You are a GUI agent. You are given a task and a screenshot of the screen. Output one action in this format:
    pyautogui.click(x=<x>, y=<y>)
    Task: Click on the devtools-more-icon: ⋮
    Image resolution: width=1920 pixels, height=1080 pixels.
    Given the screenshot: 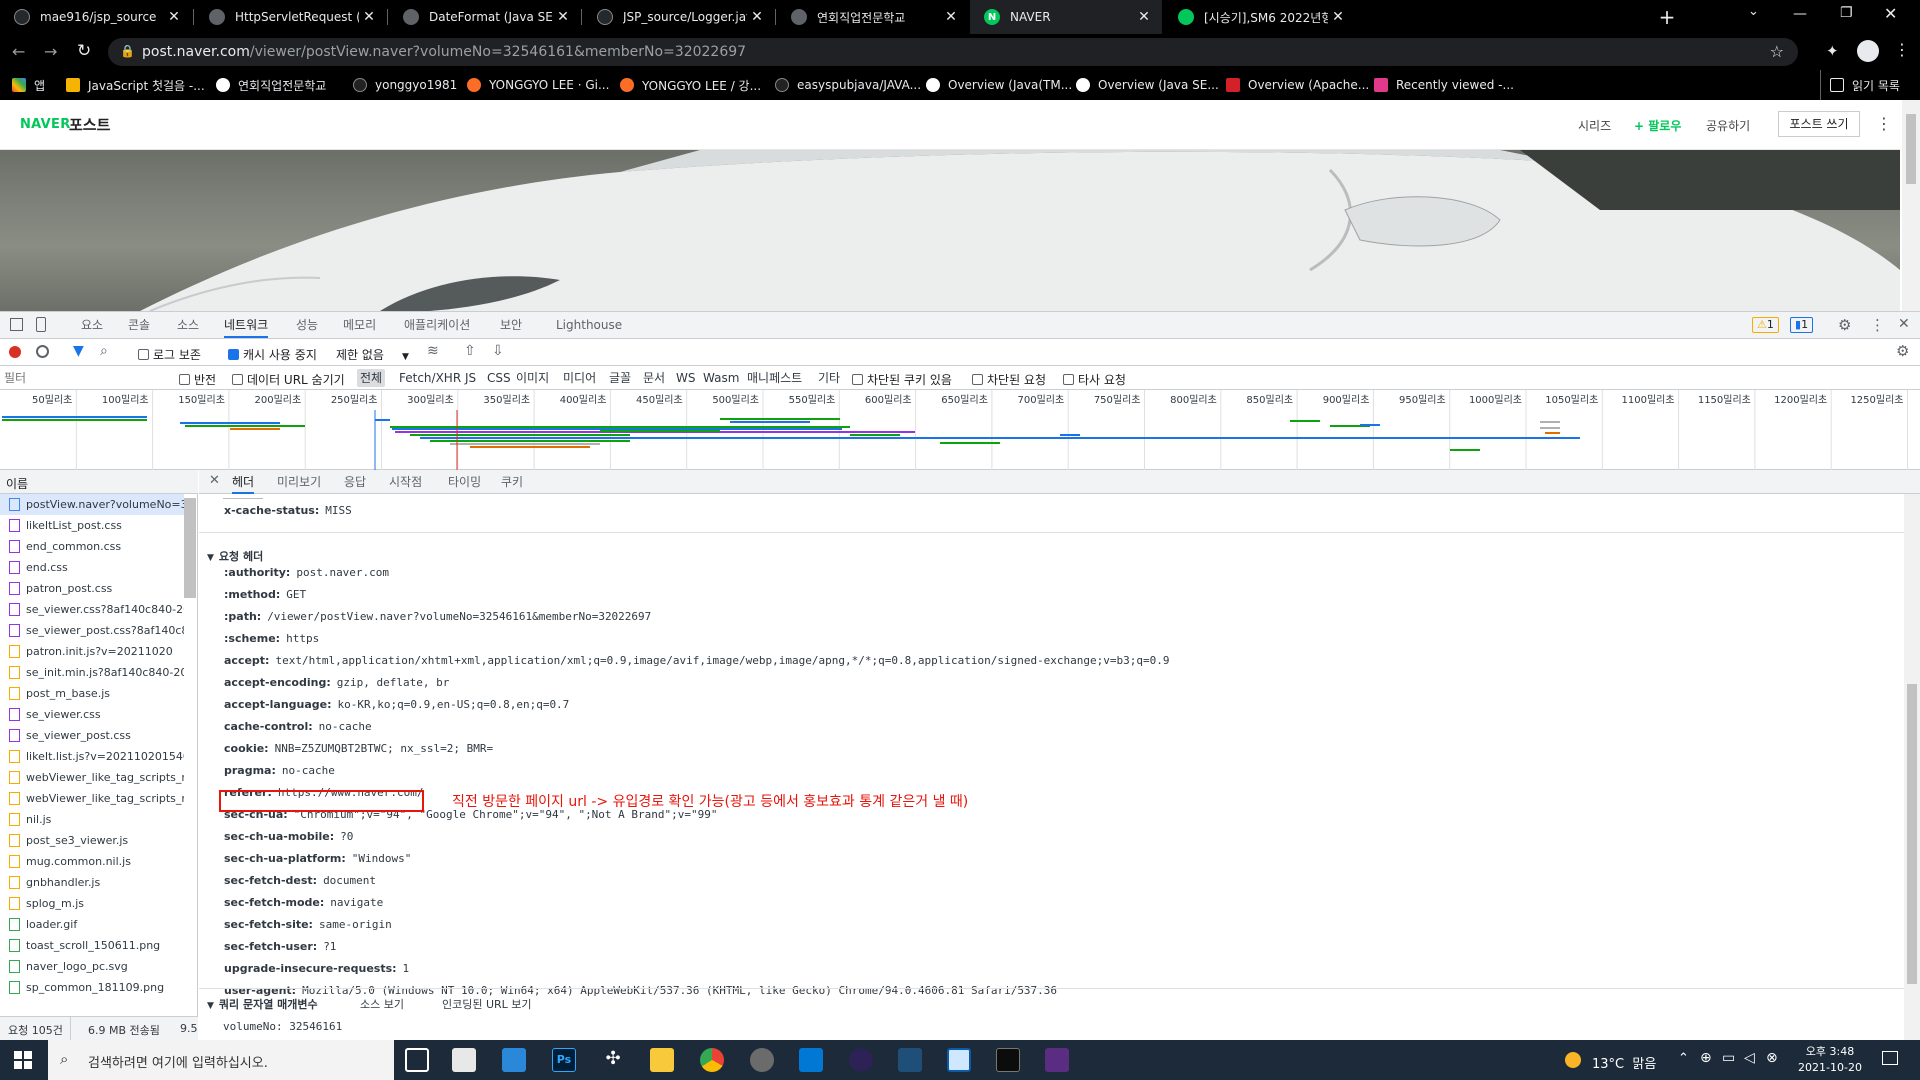 What is the action you would take?
    pyautogui.click(x=1877, y=325)
    